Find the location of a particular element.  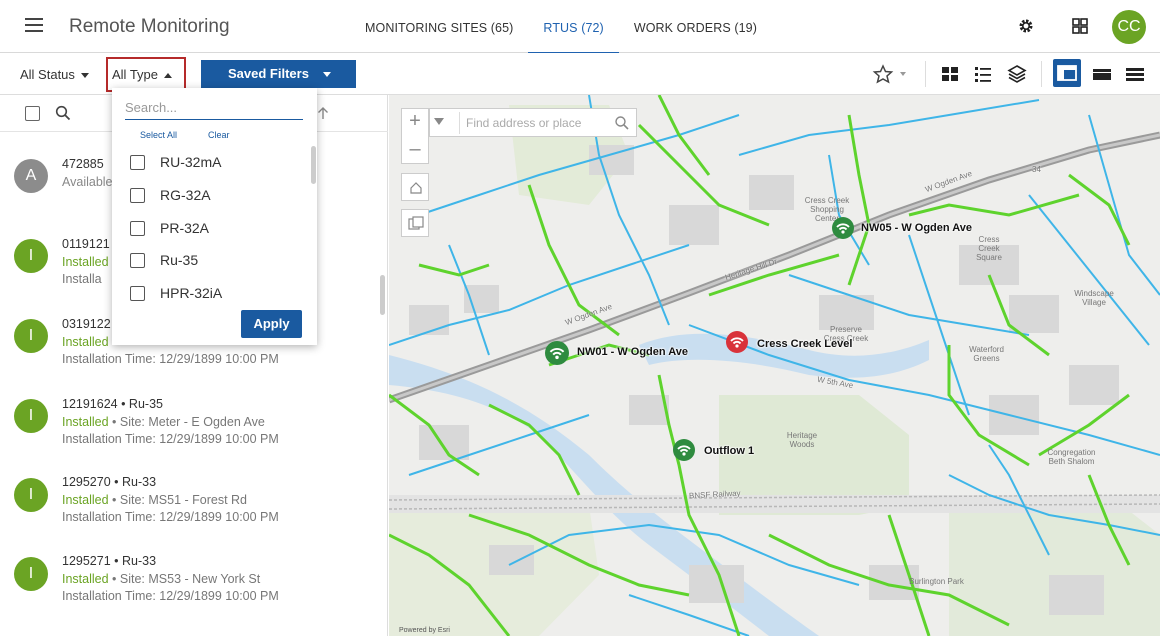

address-search-input is located at coordinates (531, 123).